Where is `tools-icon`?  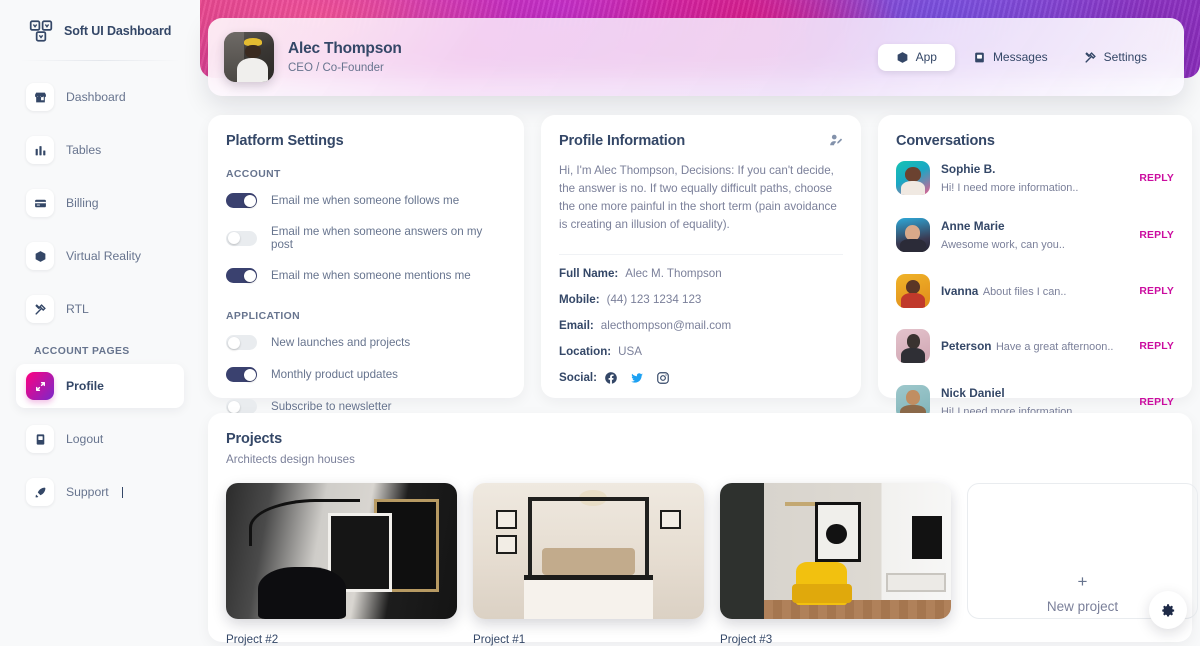 tools-icon is located at coordinates (40, 309).